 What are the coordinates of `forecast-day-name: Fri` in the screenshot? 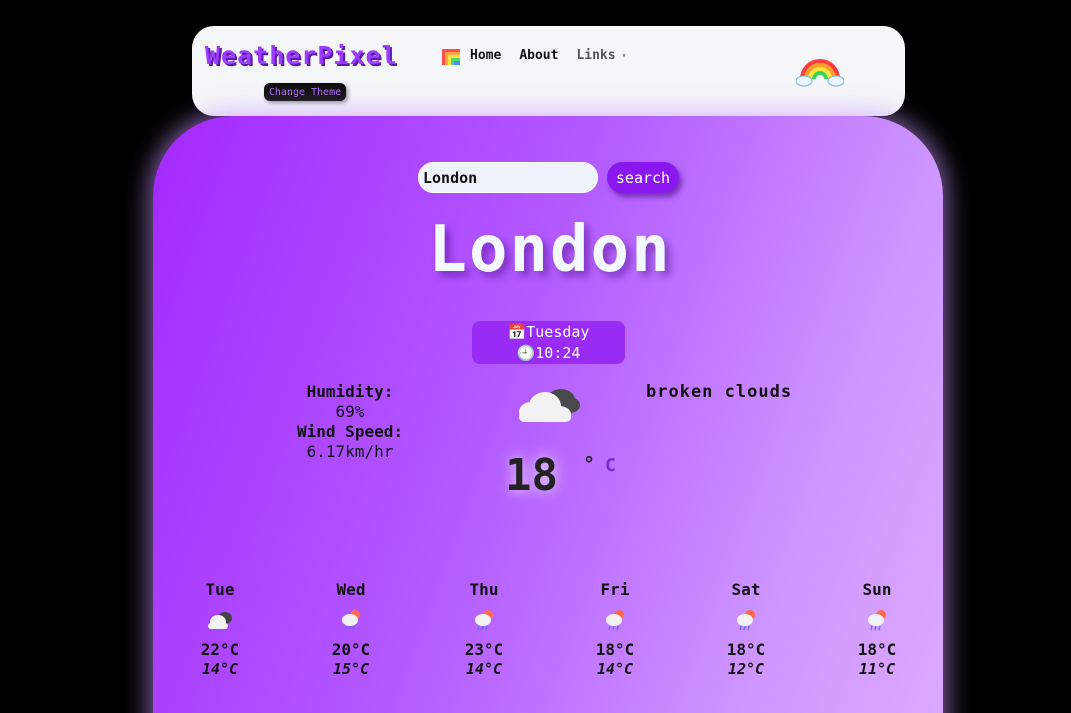 It's located at (615, 589).